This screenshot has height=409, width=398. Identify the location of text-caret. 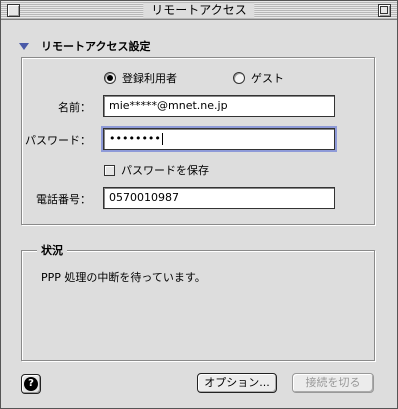
(162, 139).